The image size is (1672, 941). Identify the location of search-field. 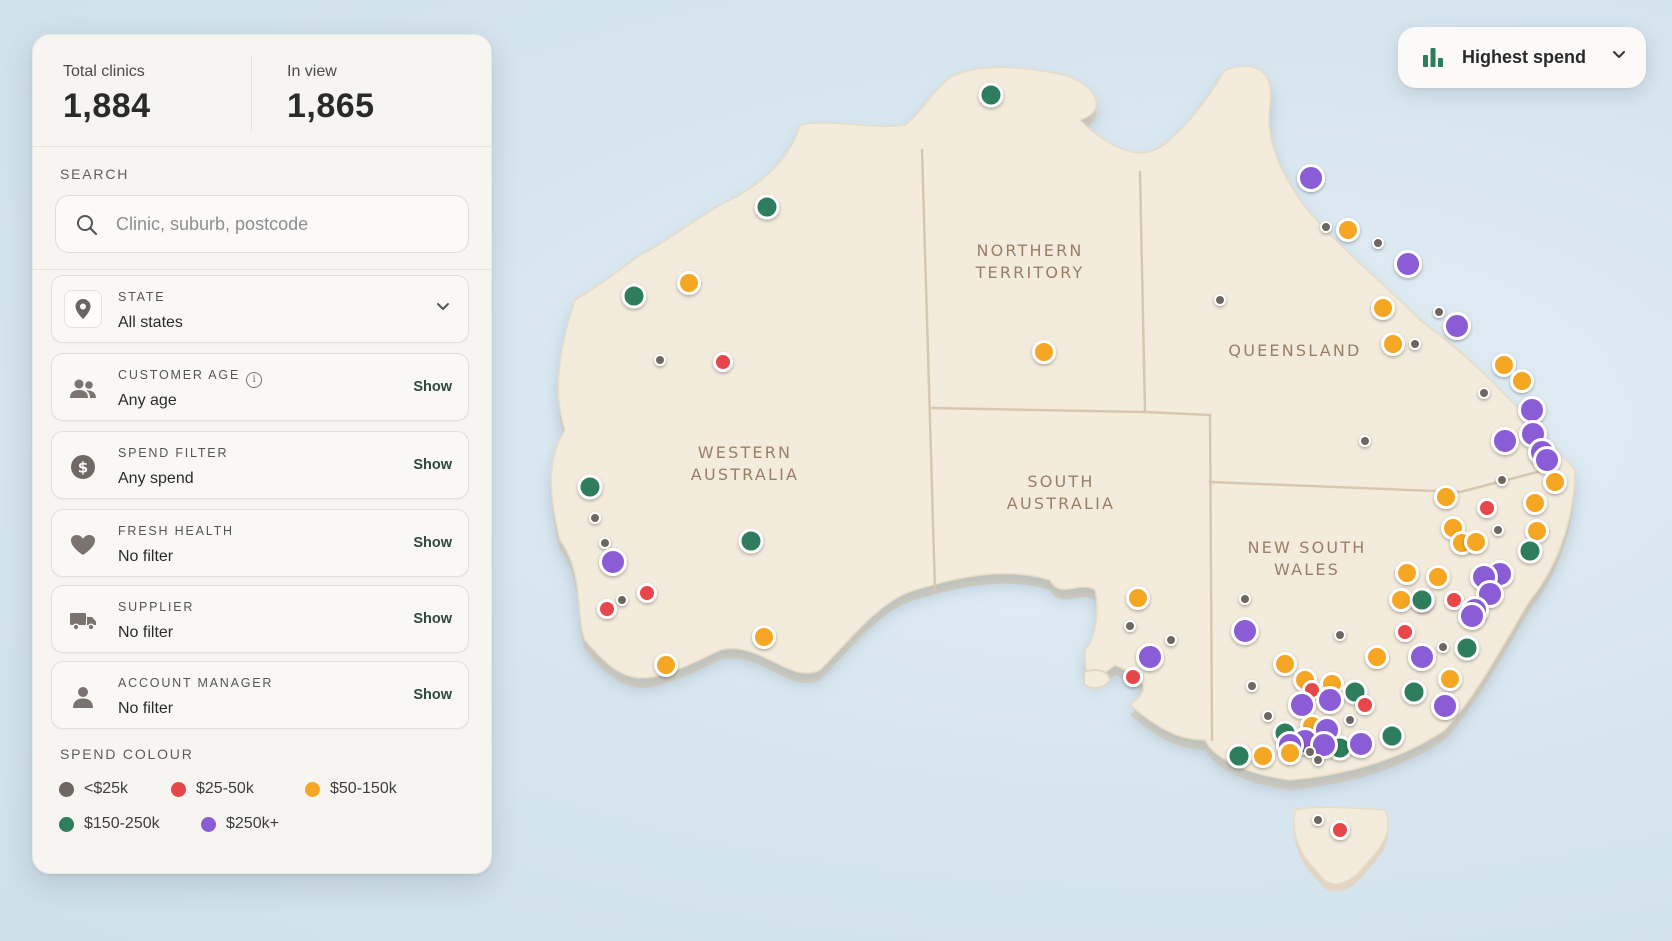
(262, 224).